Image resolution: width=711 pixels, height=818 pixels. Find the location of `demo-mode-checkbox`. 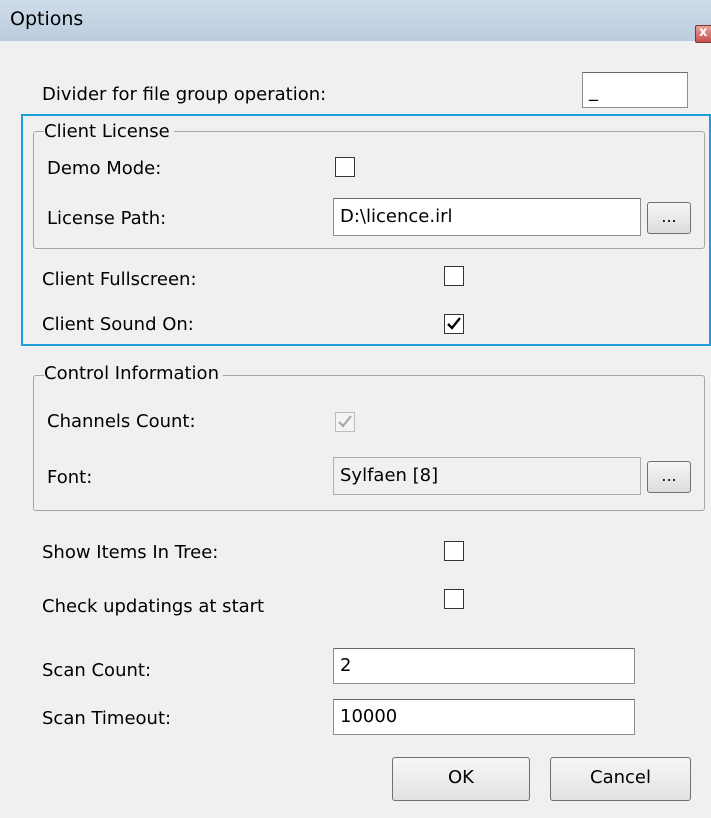

demo-mode-checkbox is located at coordinates (345, 167).